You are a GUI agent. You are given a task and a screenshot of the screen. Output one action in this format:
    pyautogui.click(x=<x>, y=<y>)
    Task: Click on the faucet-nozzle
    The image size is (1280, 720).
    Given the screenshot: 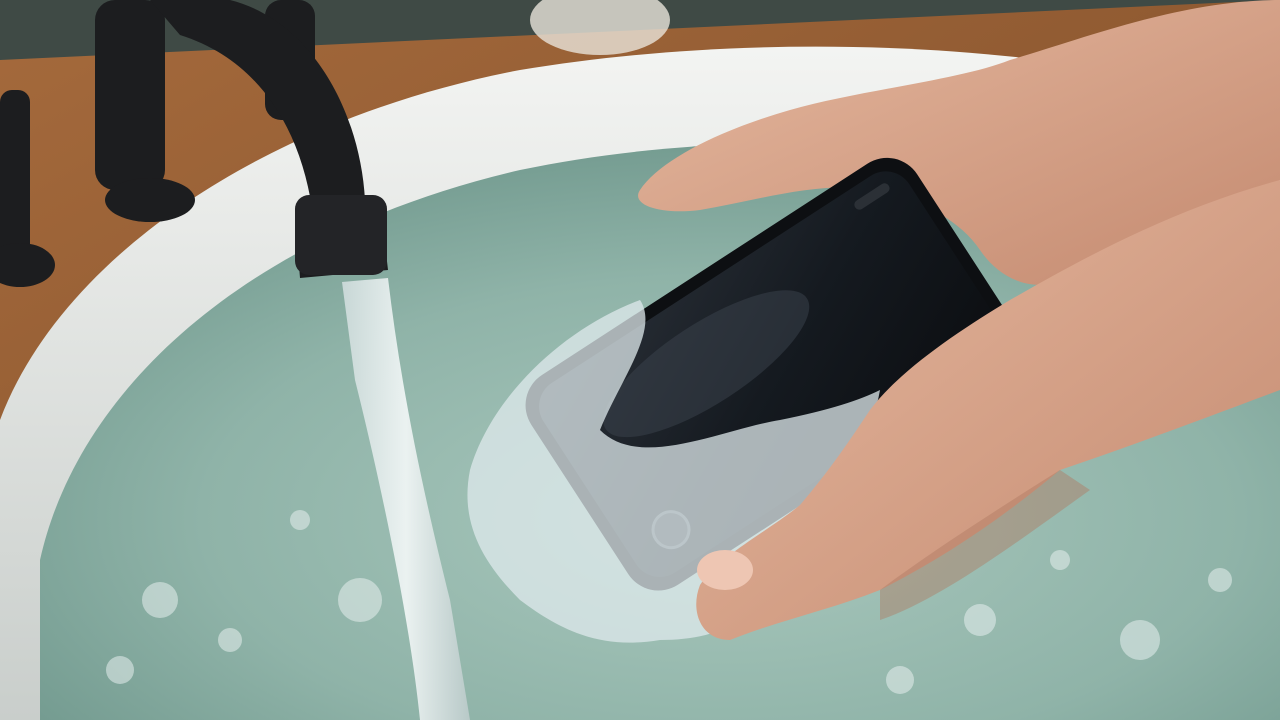 What is the action you would take?
    pyautogui.click(x=341, y=235)
    